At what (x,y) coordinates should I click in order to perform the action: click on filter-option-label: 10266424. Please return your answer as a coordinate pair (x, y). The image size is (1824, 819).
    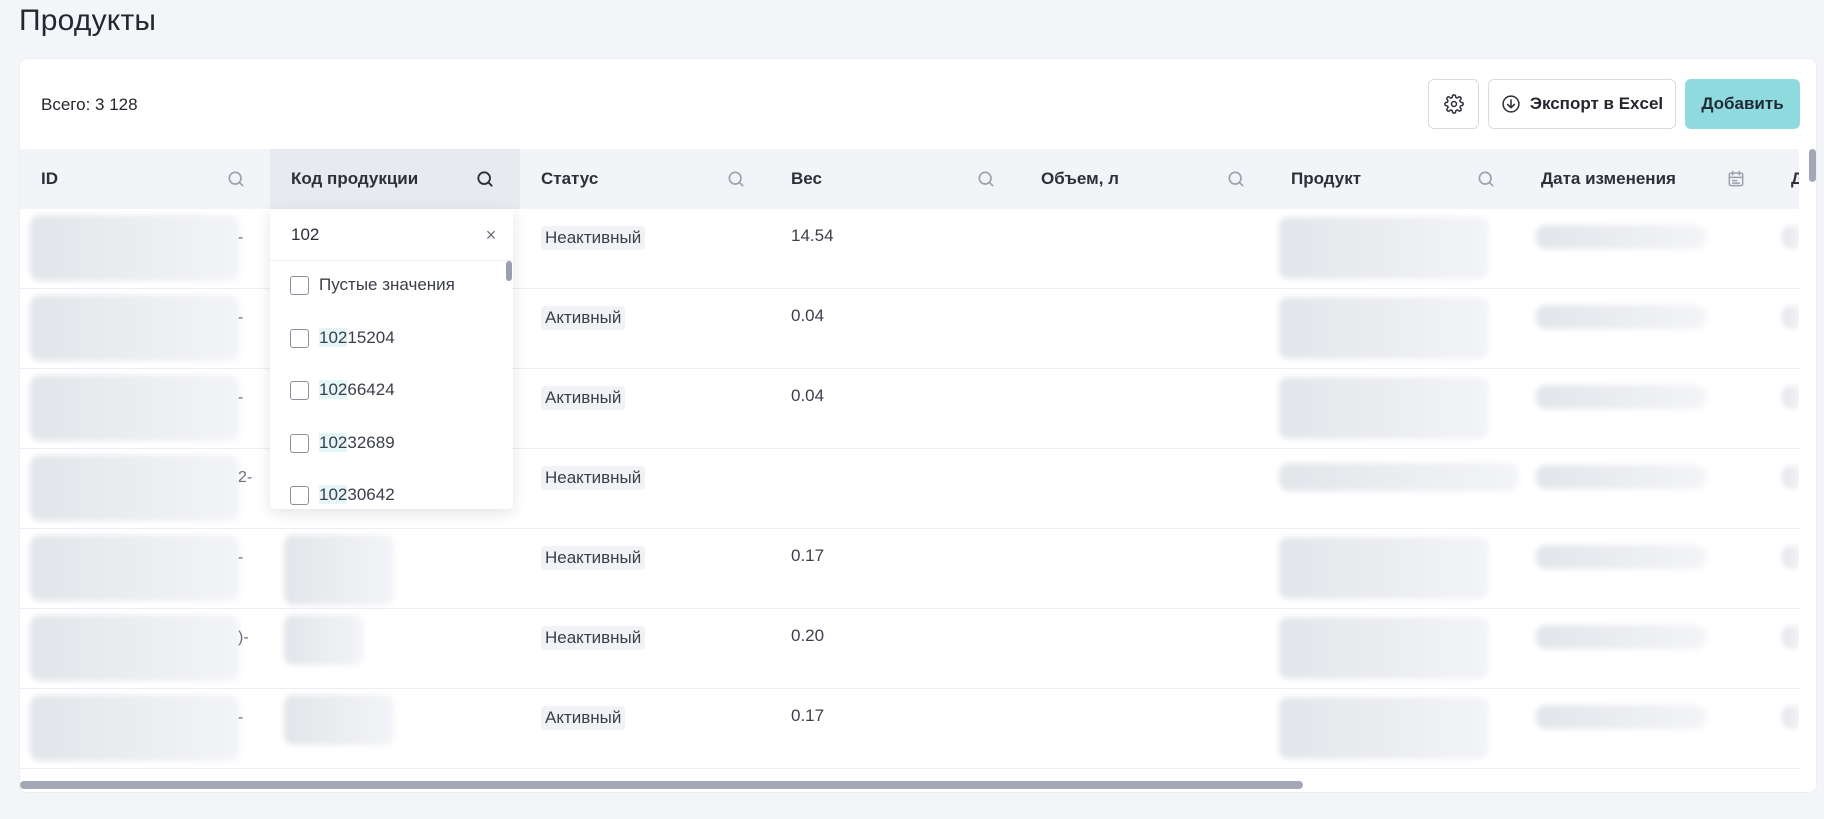
    Looking at the image, I should click on (357, 389).